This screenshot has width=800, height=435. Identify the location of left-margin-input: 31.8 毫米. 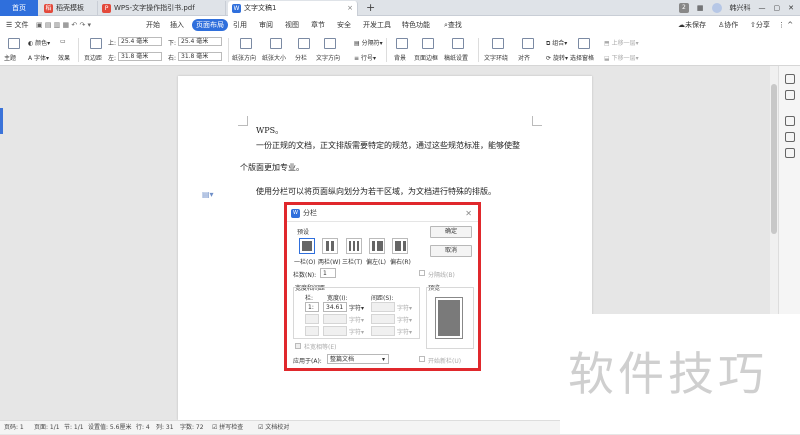
(140, 56).